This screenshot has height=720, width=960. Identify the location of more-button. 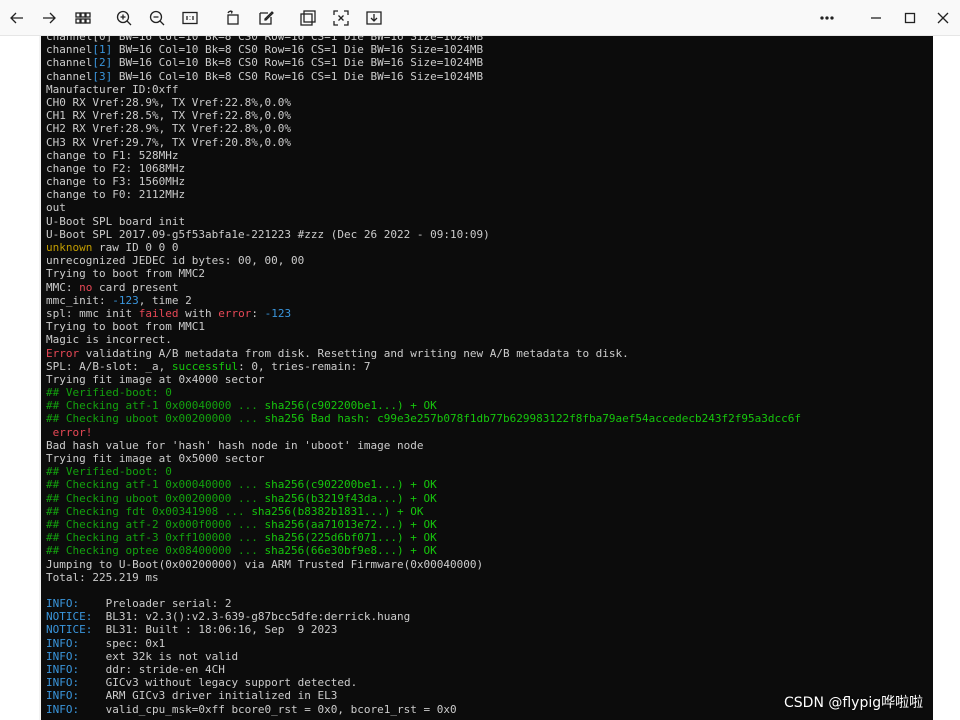
(827, 18).